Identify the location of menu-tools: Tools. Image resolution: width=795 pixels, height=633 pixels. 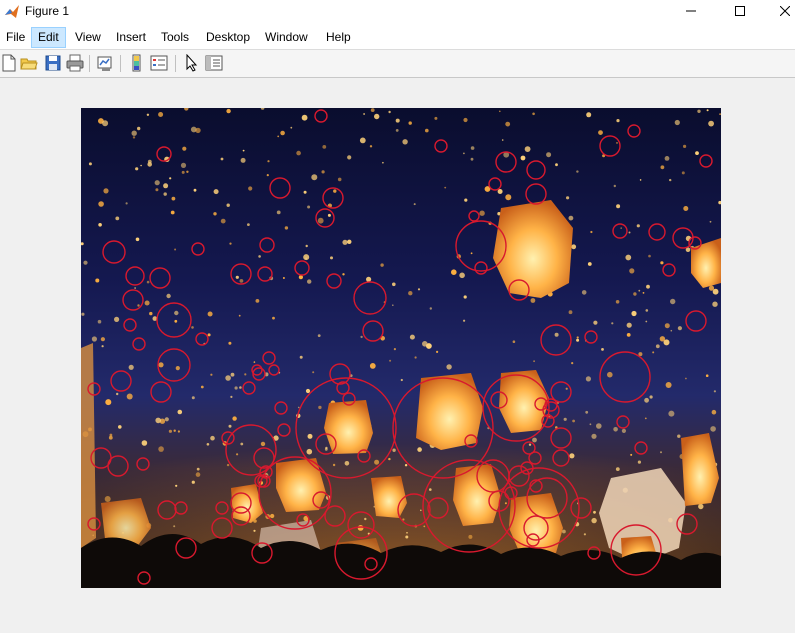
(175, 37).